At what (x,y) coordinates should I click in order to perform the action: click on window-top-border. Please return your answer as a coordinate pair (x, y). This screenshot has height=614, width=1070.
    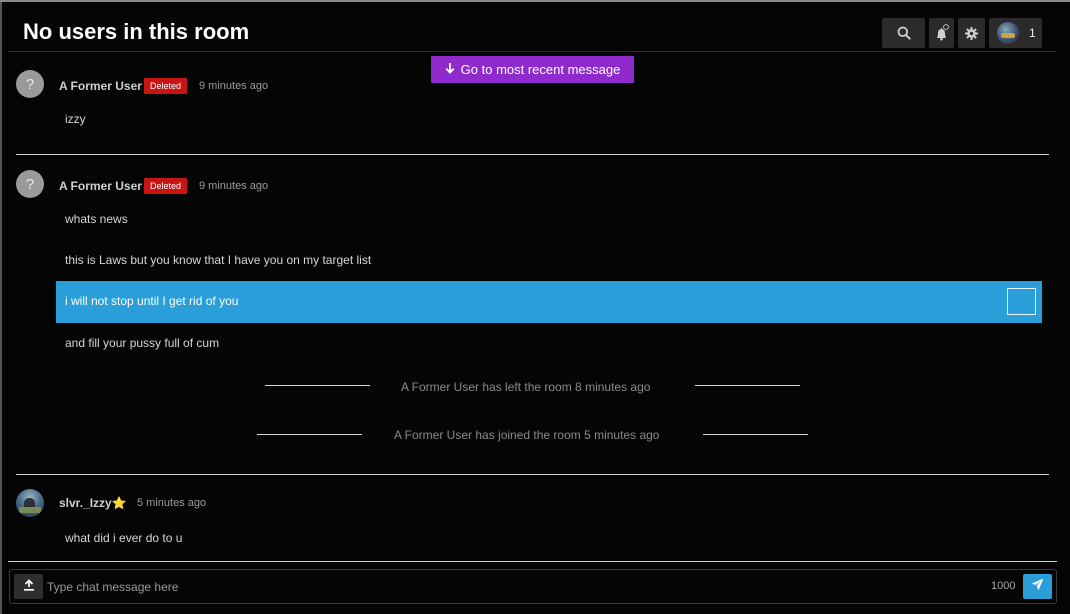
    Looking at the image, I should click on (535, 1).